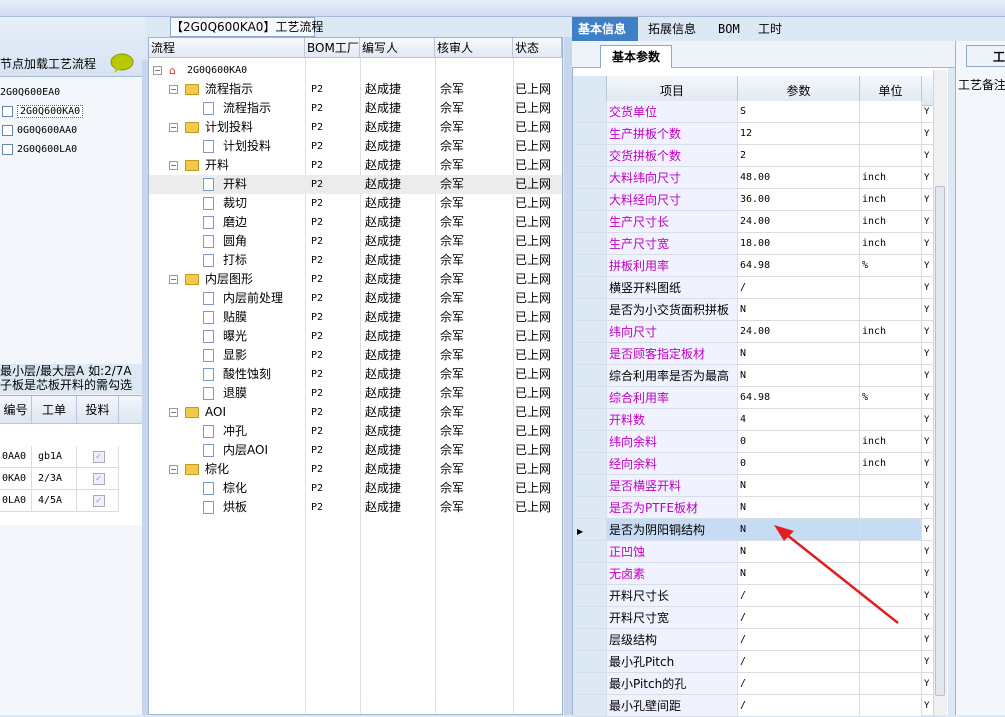 The image size is (1005, 717). I want to click on param-row: 纬向余料 0 inch Y, so click(755, 442).